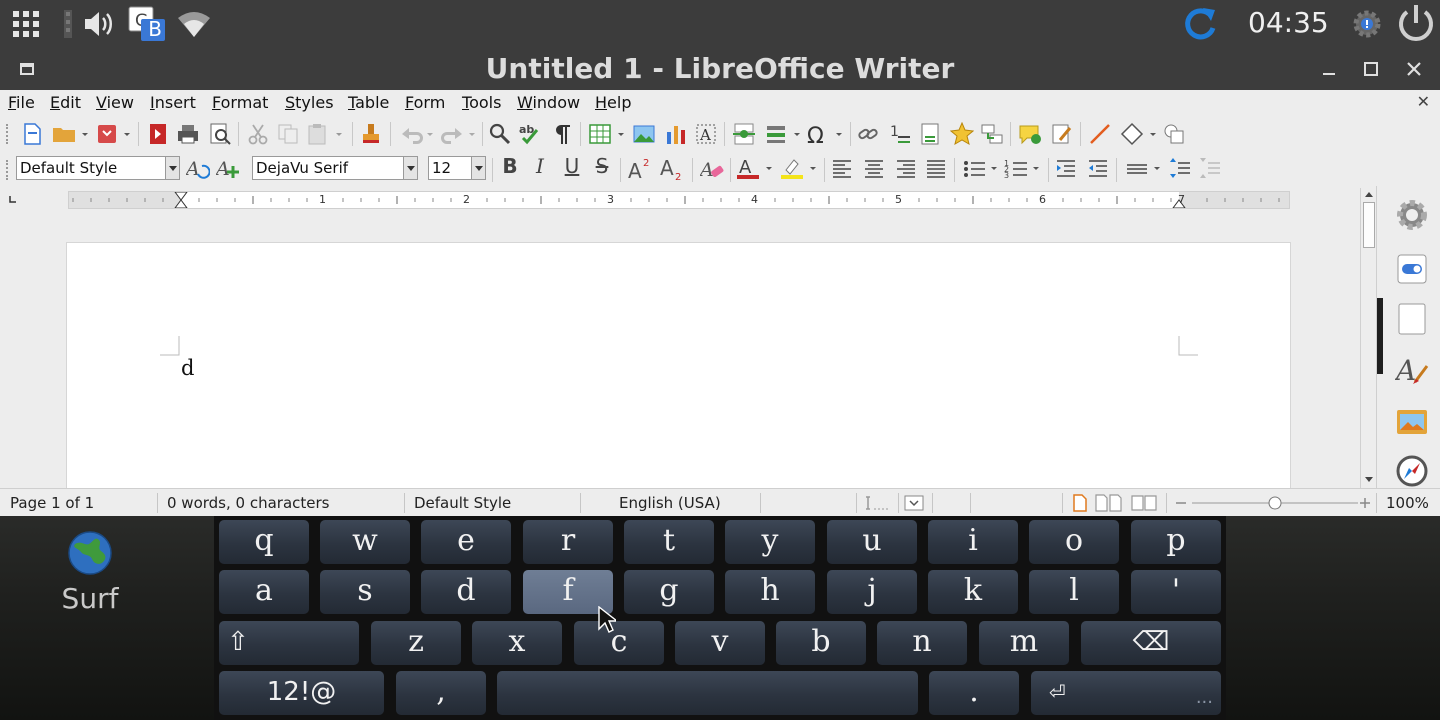 The height and width of the screenshot is (720, 1440). What do you see at coordinates (65, 102) in the screenshot?
I see `menu-edit: Edit` at bounding box center [65, 102].